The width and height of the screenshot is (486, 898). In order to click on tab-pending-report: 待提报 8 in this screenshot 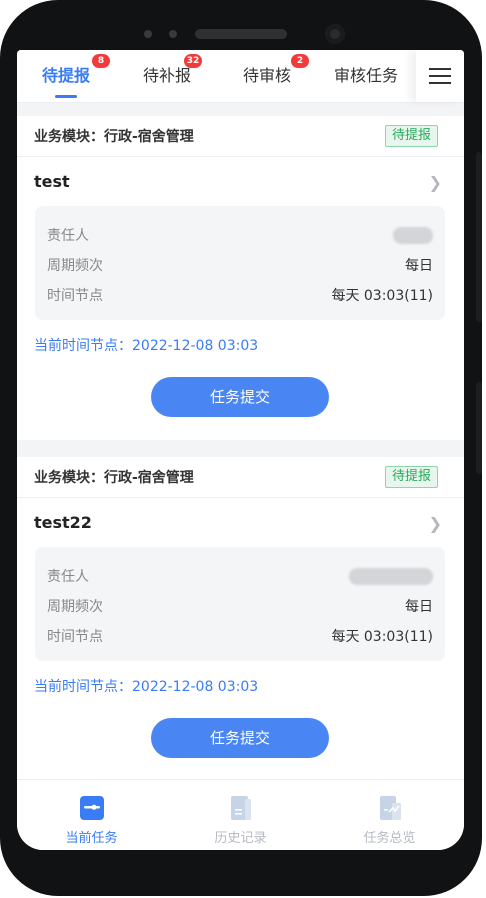, I will do `click(66, 76)`.